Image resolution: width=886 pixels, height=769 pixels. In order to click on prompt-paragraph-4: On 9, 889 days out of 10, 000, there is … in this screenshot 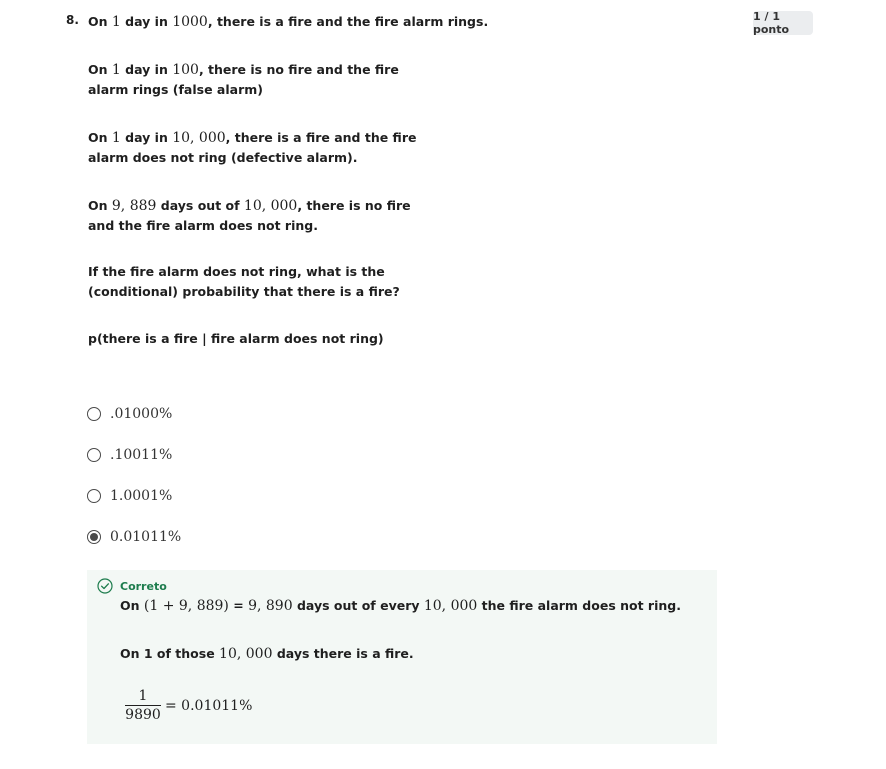, I will do `click(260, 216)`.